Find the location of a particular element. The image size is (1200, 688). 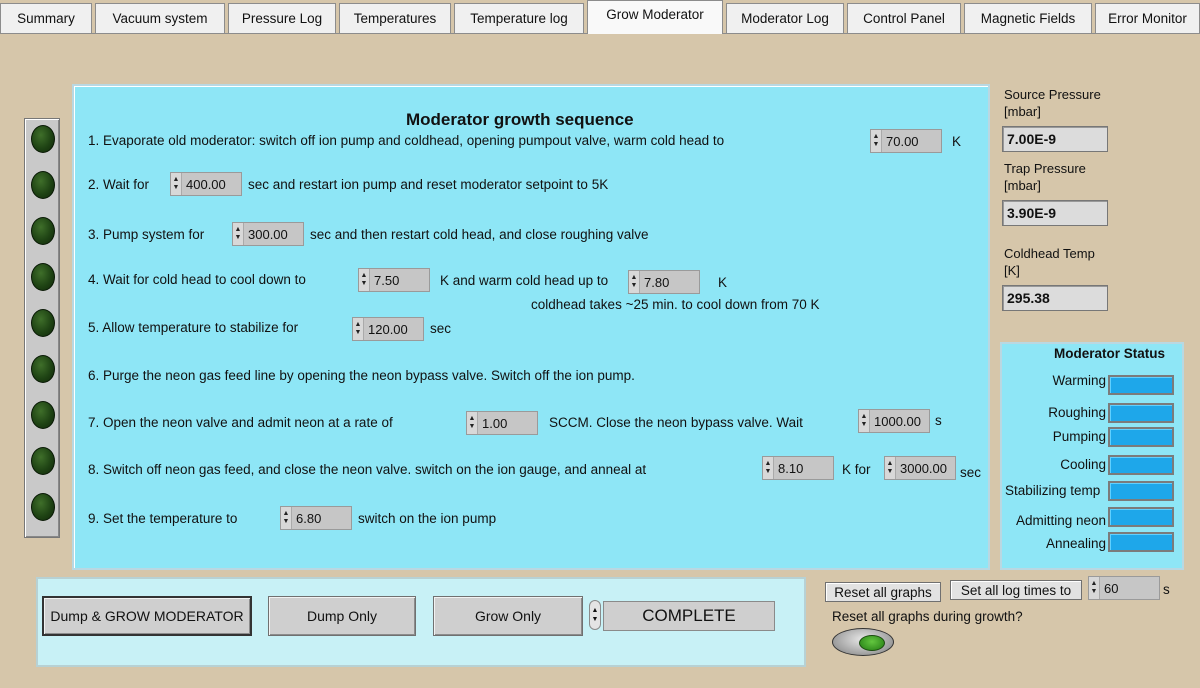

reset-all-graphs-button: Reset all graphs is located at coordinates (883, 592).